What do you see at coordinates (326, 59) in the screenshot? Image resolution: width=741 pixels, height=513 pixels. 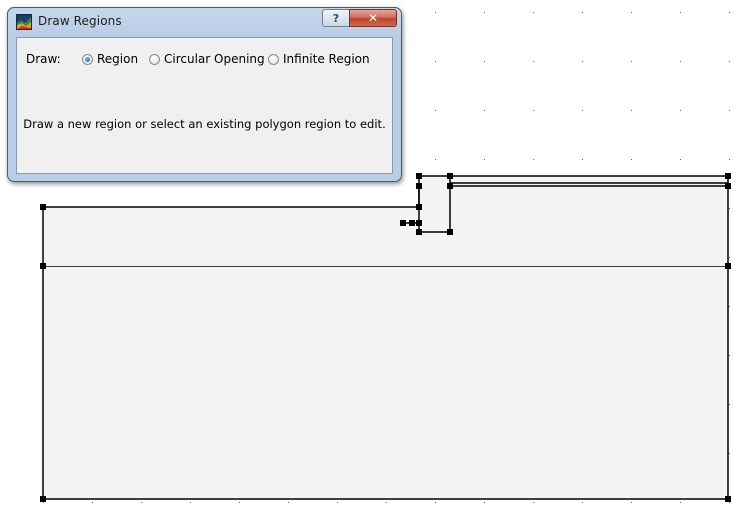 I see `radio-infinite-region-label: Infinite Region` at bounding box center [326, 59].